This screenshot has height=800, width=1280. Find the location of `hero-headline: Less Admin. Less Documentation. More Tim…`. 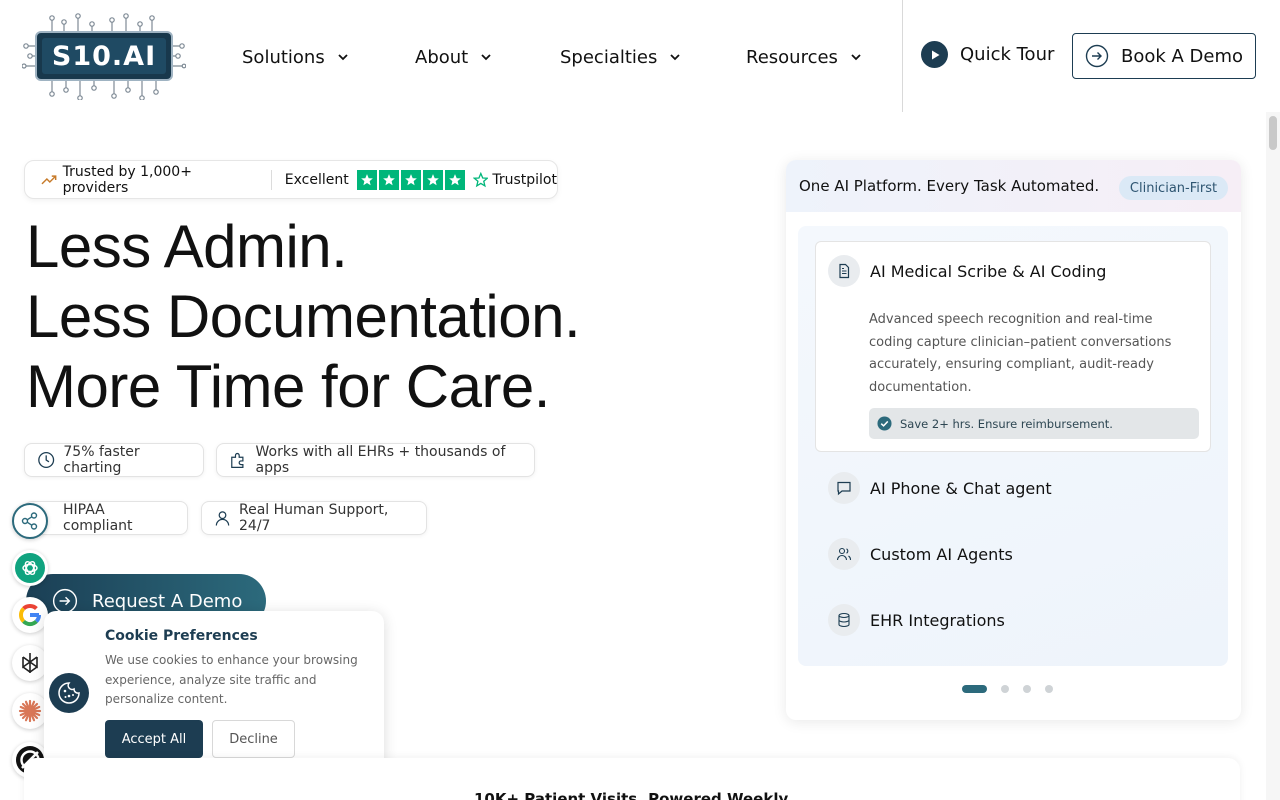

hero-headline: Less Admin. Less Documentation. More Tim… is located at coordinates (303, 317).